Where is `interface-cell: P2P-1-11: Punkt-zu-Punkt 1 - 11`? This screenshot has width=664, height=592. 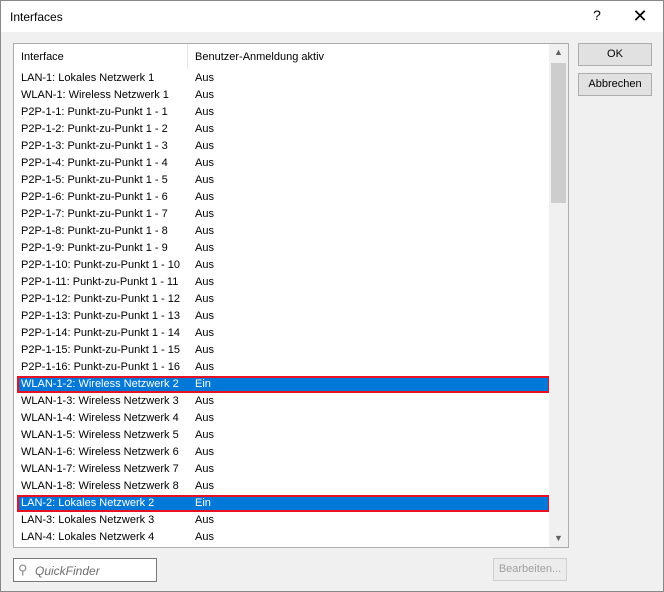
interface-cell: P2P-1-11: Punkt-zu-Punkt 1 - 11 is located at coordinates (100, 282).